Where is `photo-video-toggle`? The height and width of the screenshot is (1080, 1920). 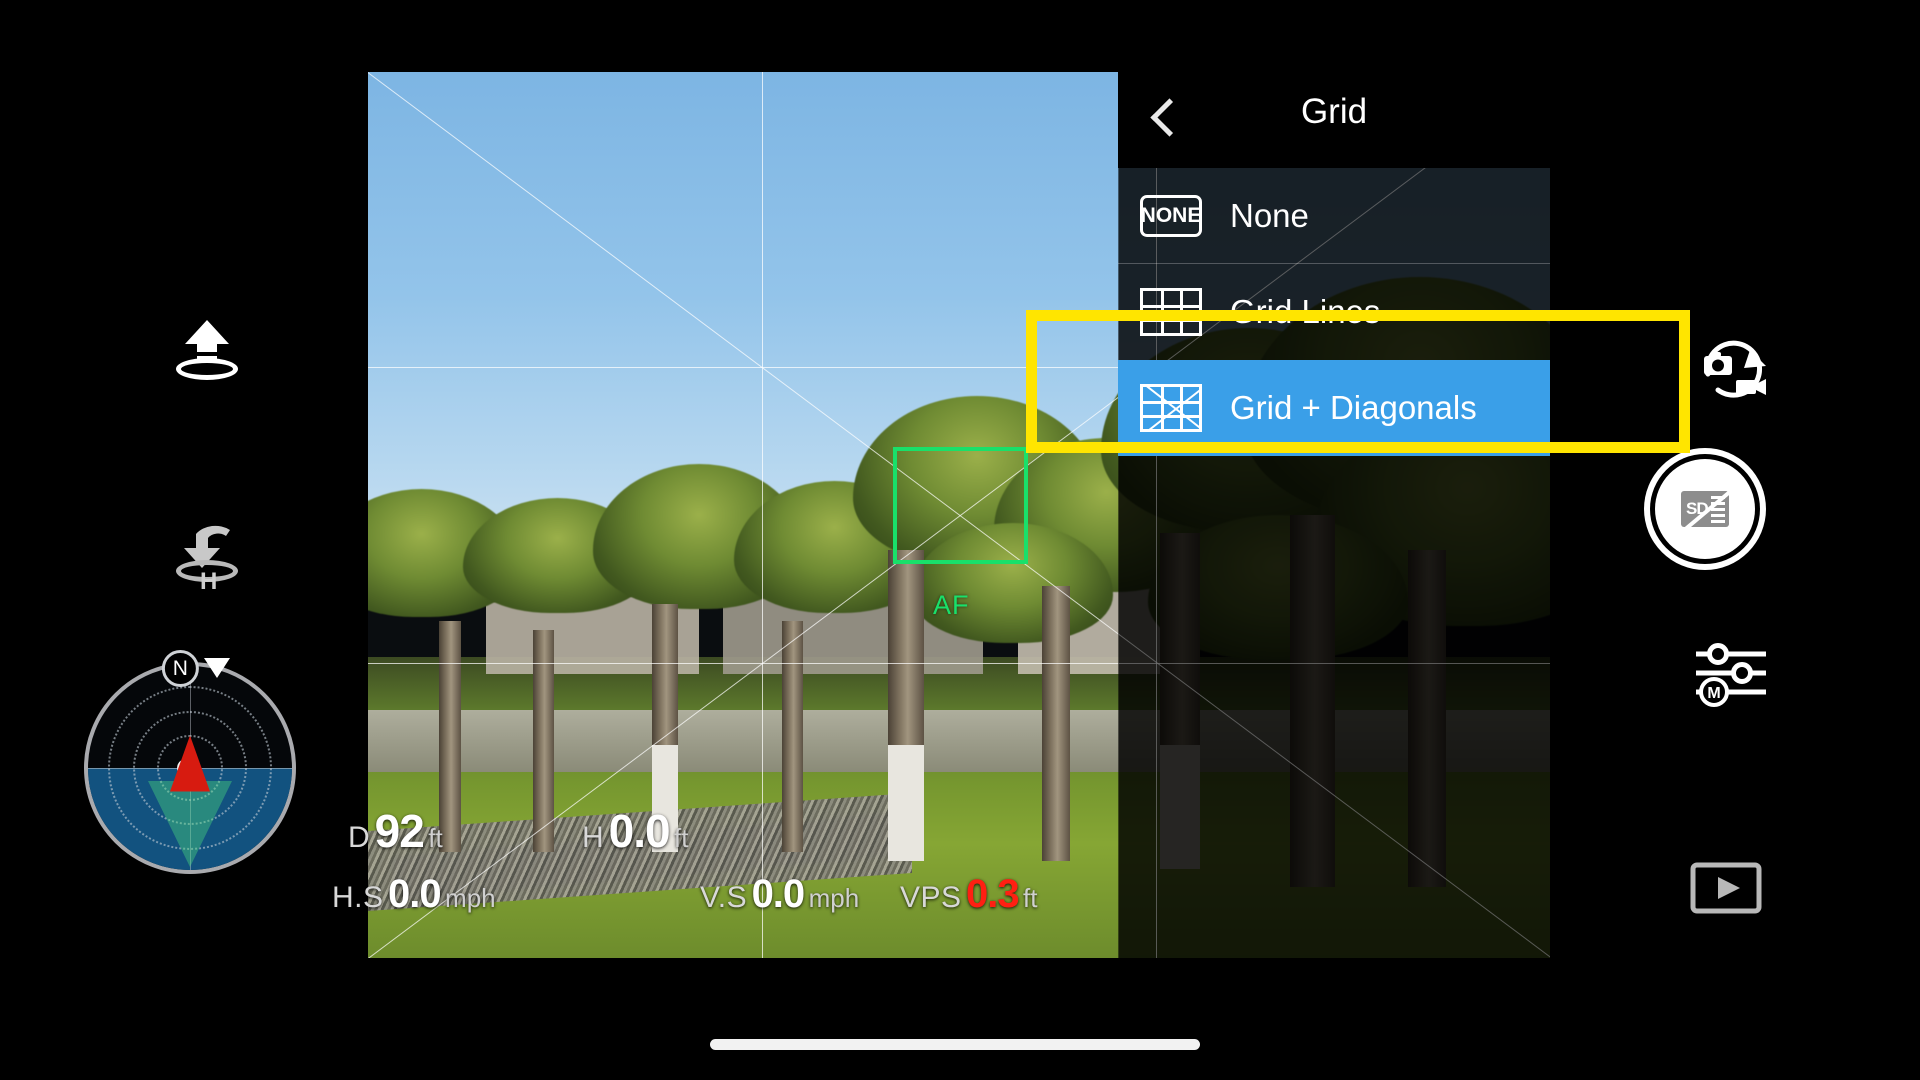 photo-video-toggle is located at coordinates (1732, 368).